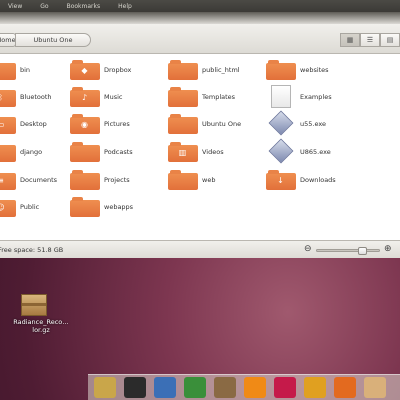 The width and height of the screenshot is (400, 400). I want to click on file-item-label: u55.exe, so click(313, 124).